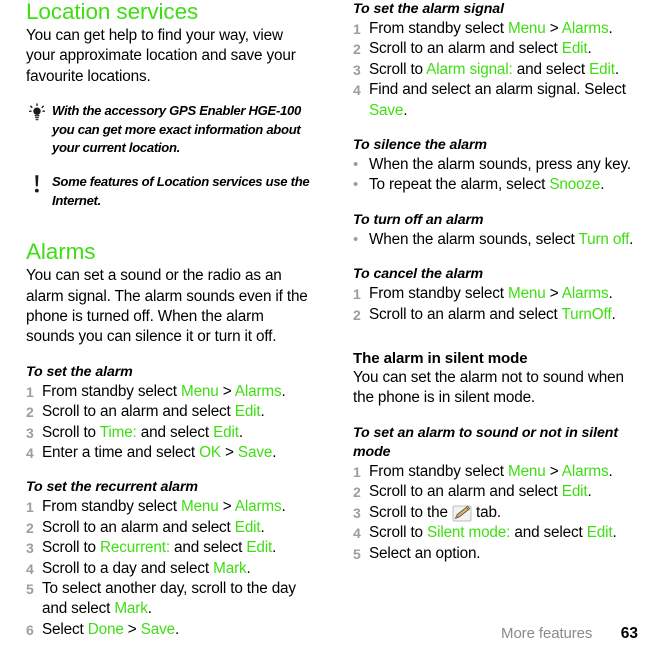 The height and width of the screenshot is (650, 646). What do you see at coordinates (37, 114) in the screenshot?
I see `lightbulb-tip-icon` at bounding box center [37, 114].